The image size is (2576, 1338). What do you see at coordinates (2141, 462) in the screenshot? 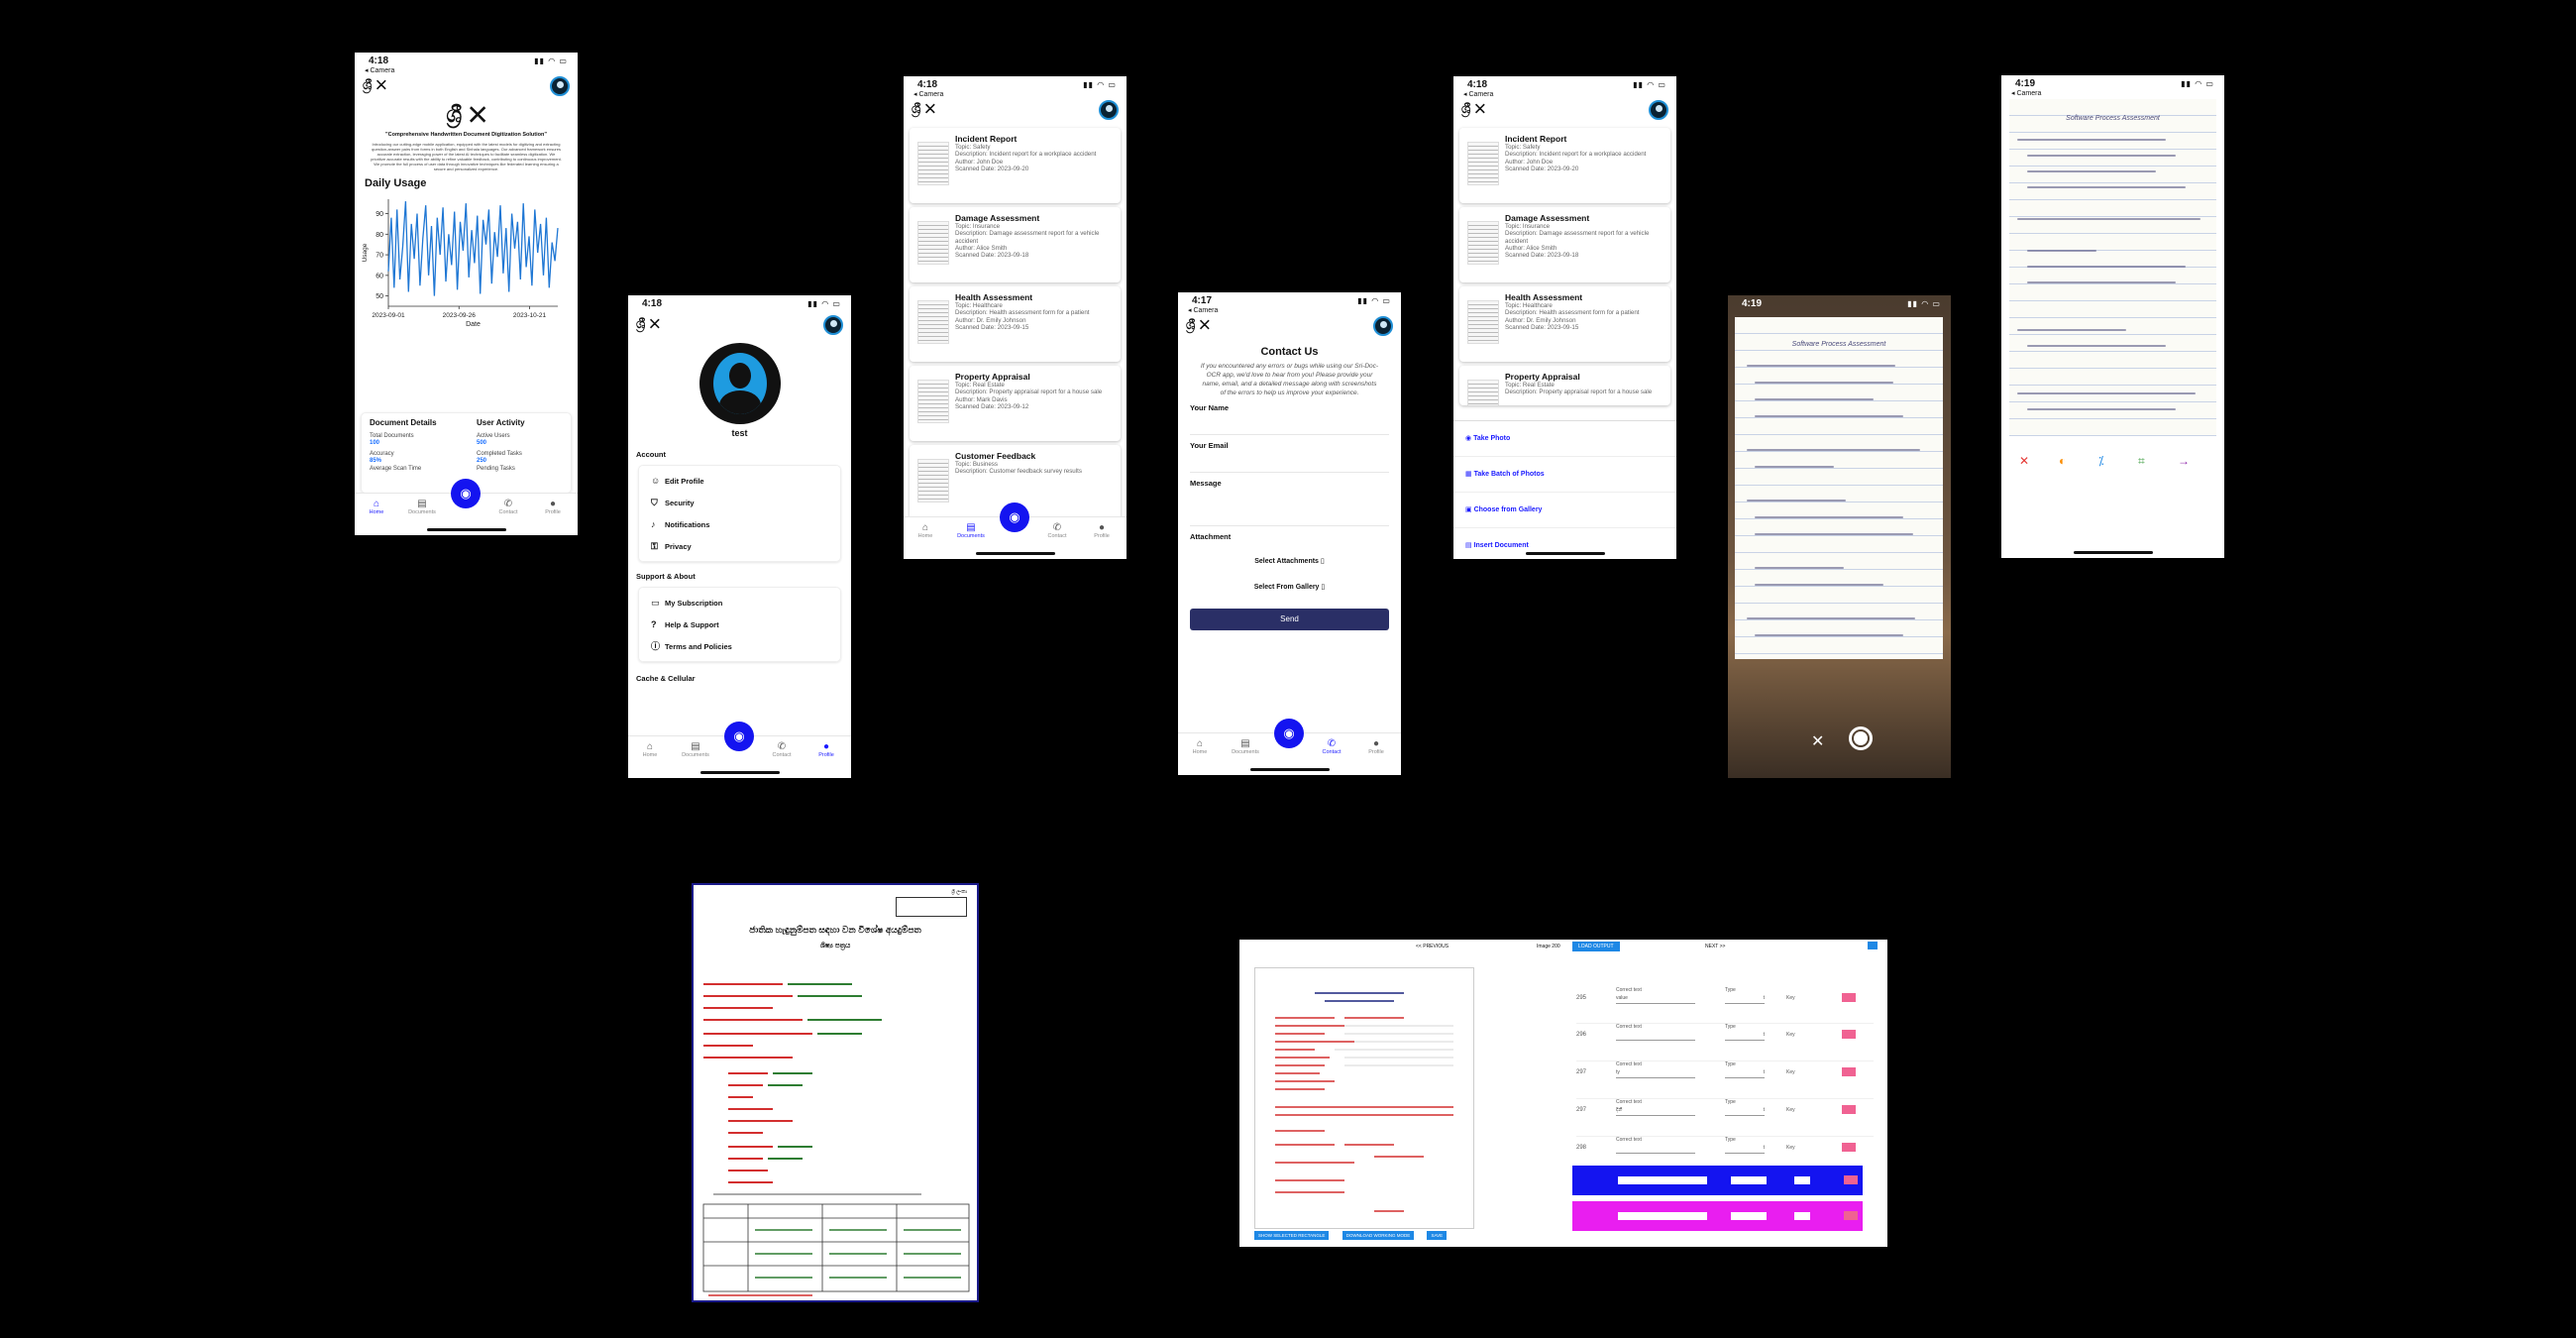
I see `crop-icon: ⌗` at bounding box center [2141, 462].